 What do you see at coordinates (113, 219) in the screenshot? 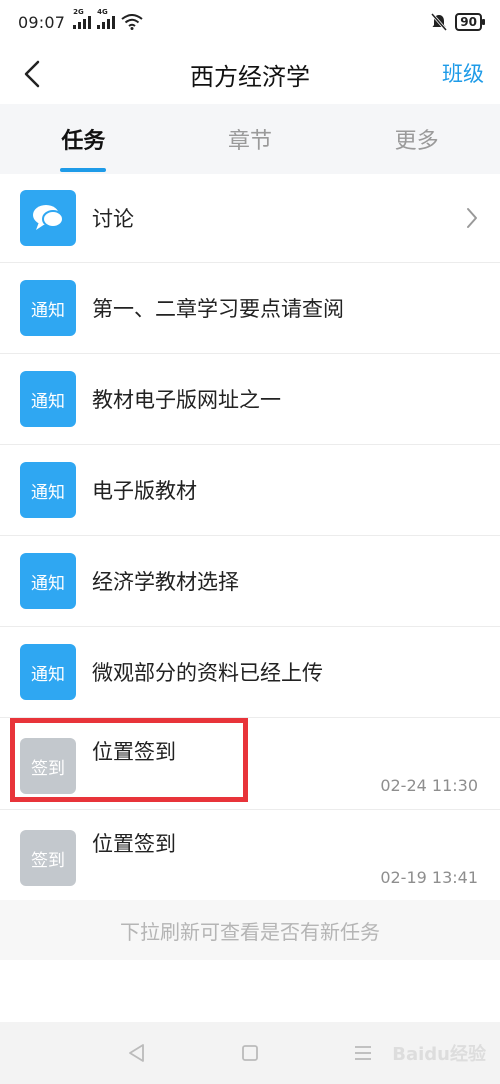
I see `discussion-label: 讨论` at bounding box center [113, 219].